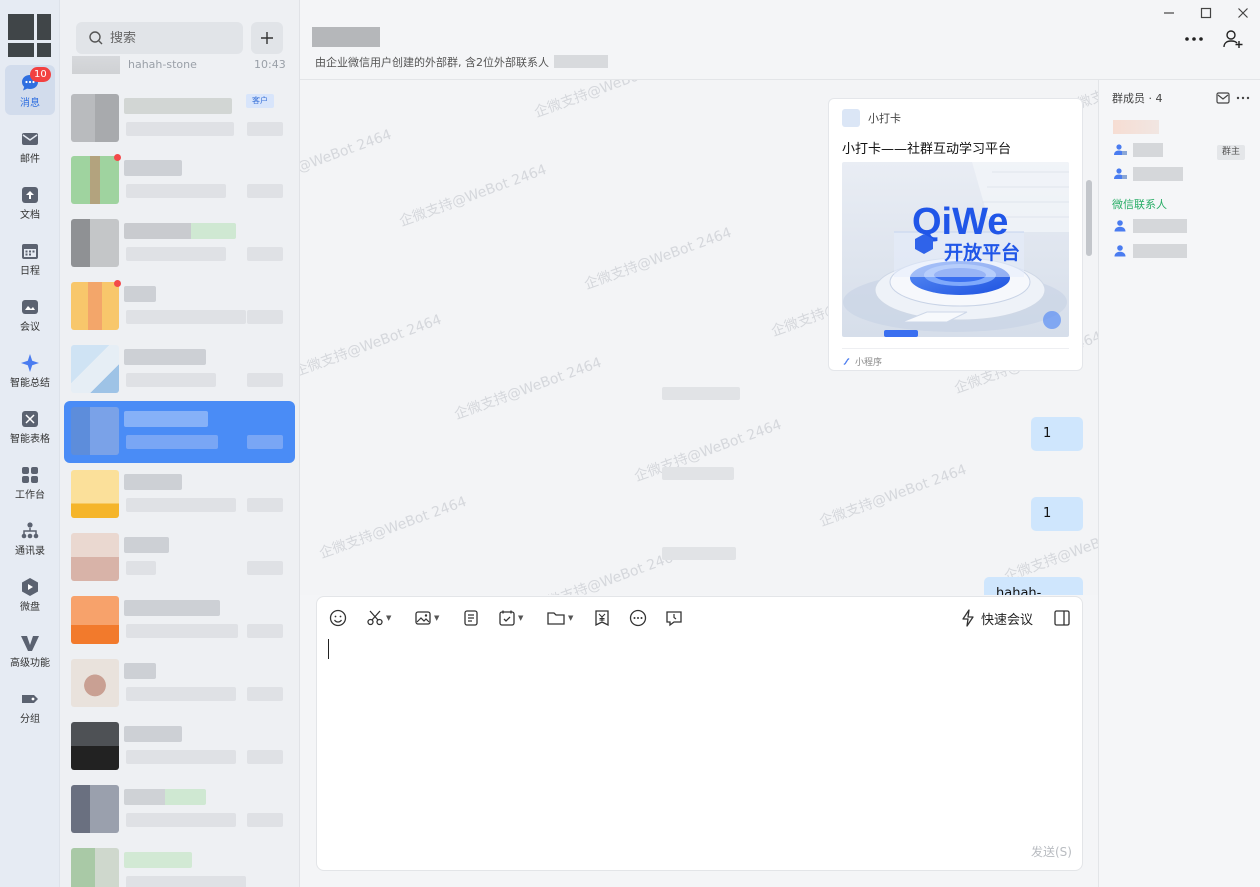 The height and width of the screenshot is (887, 1260). I want to click on search-input, so click(175, 38).